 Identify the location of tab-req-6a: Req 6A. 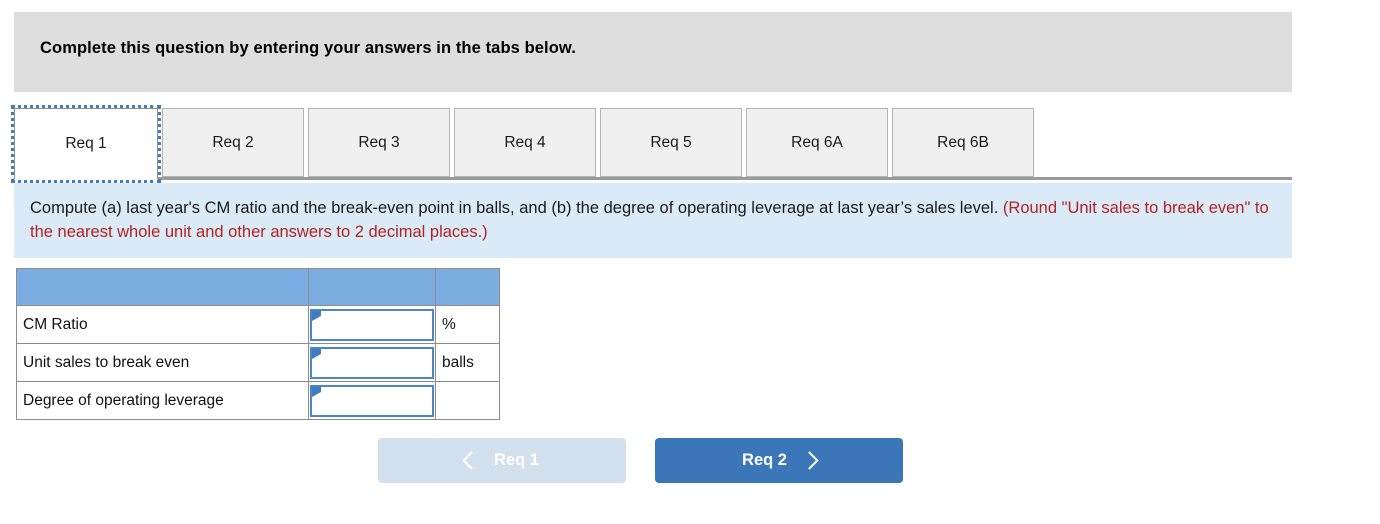
(817, 142).